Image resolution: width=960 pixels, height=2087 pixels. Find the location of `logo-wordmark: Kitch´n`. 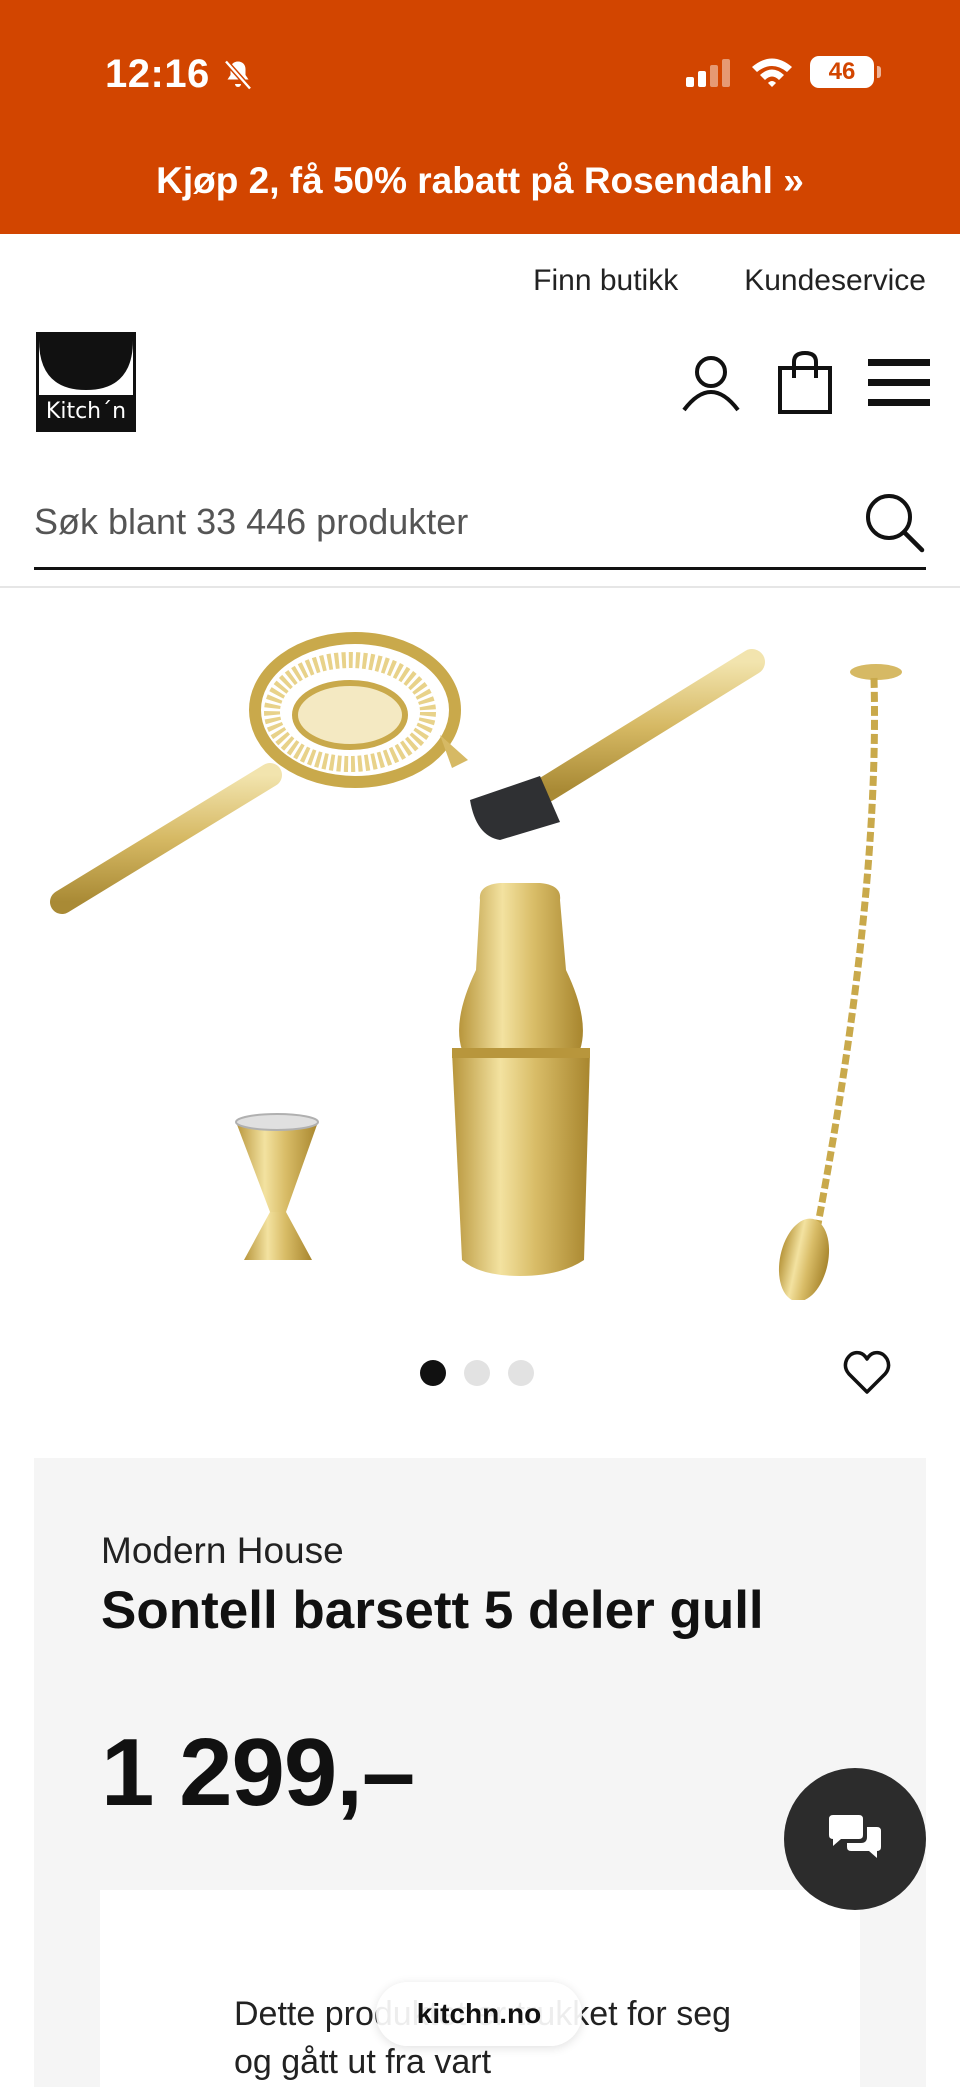

logo-wordmark: Kitch´n is located at coordinates (86, 412).